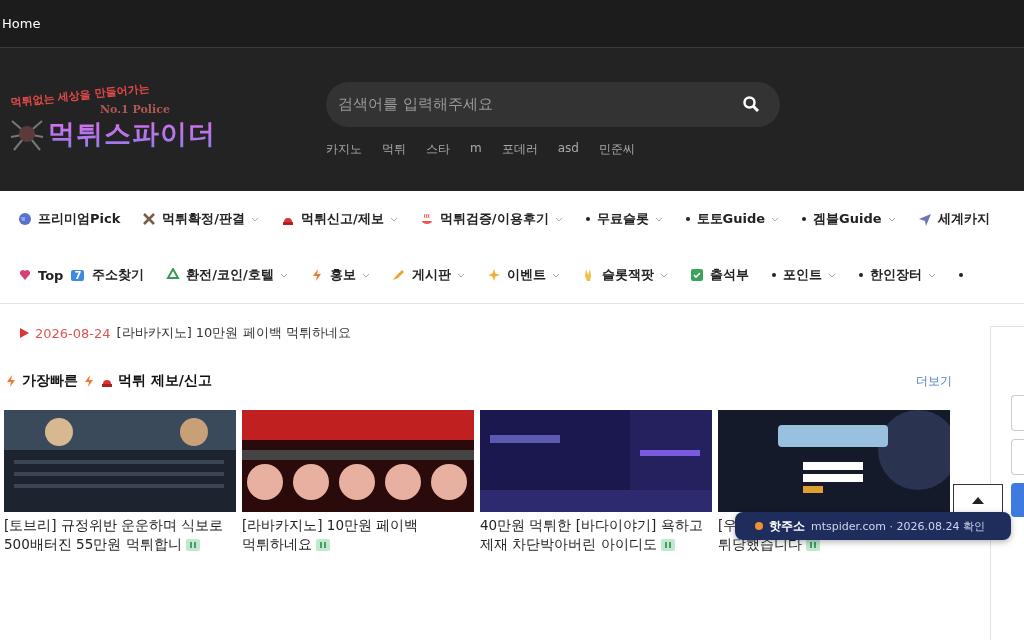  Describe the element at coordinates (135, 109) in the screenshot. I see `logo-subtitle: No.1 Police` at that location.